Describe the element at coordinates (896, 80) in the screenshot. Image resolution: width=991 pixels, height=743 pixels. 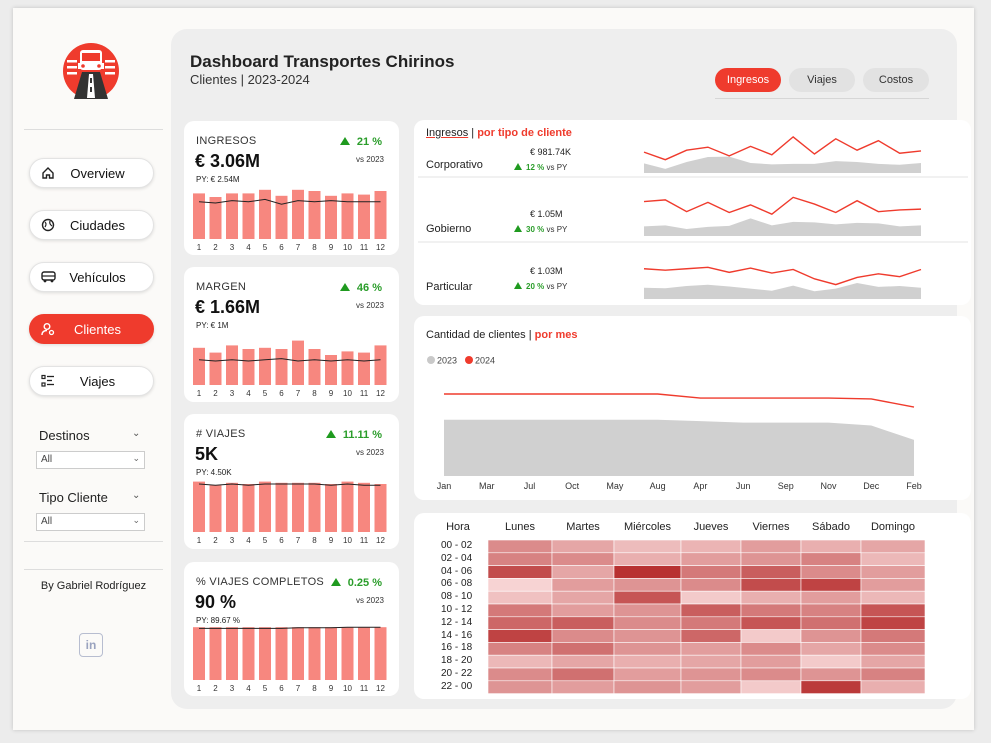
I see `tab-costos: Costos` at that location.